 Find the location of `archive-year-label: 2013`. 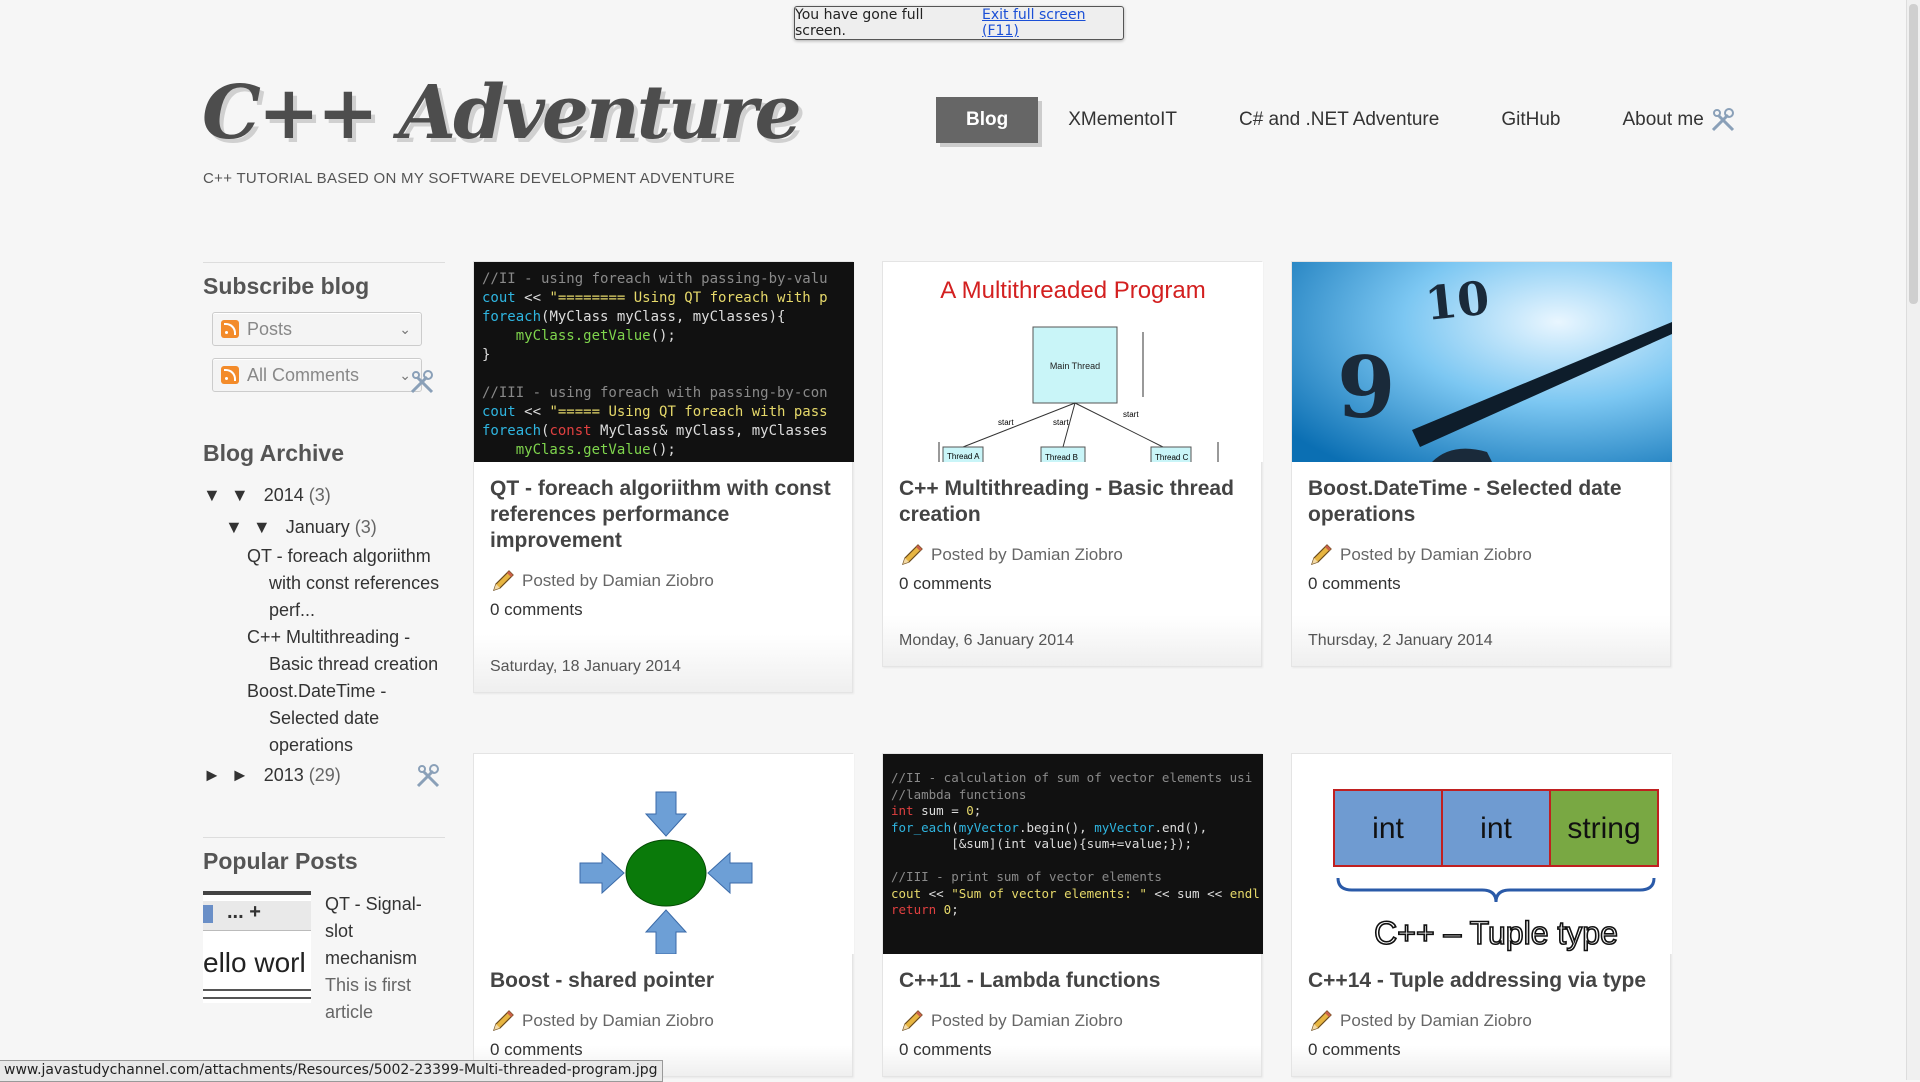

archive-year-label: 2013 is located at coordinates (284, 775).